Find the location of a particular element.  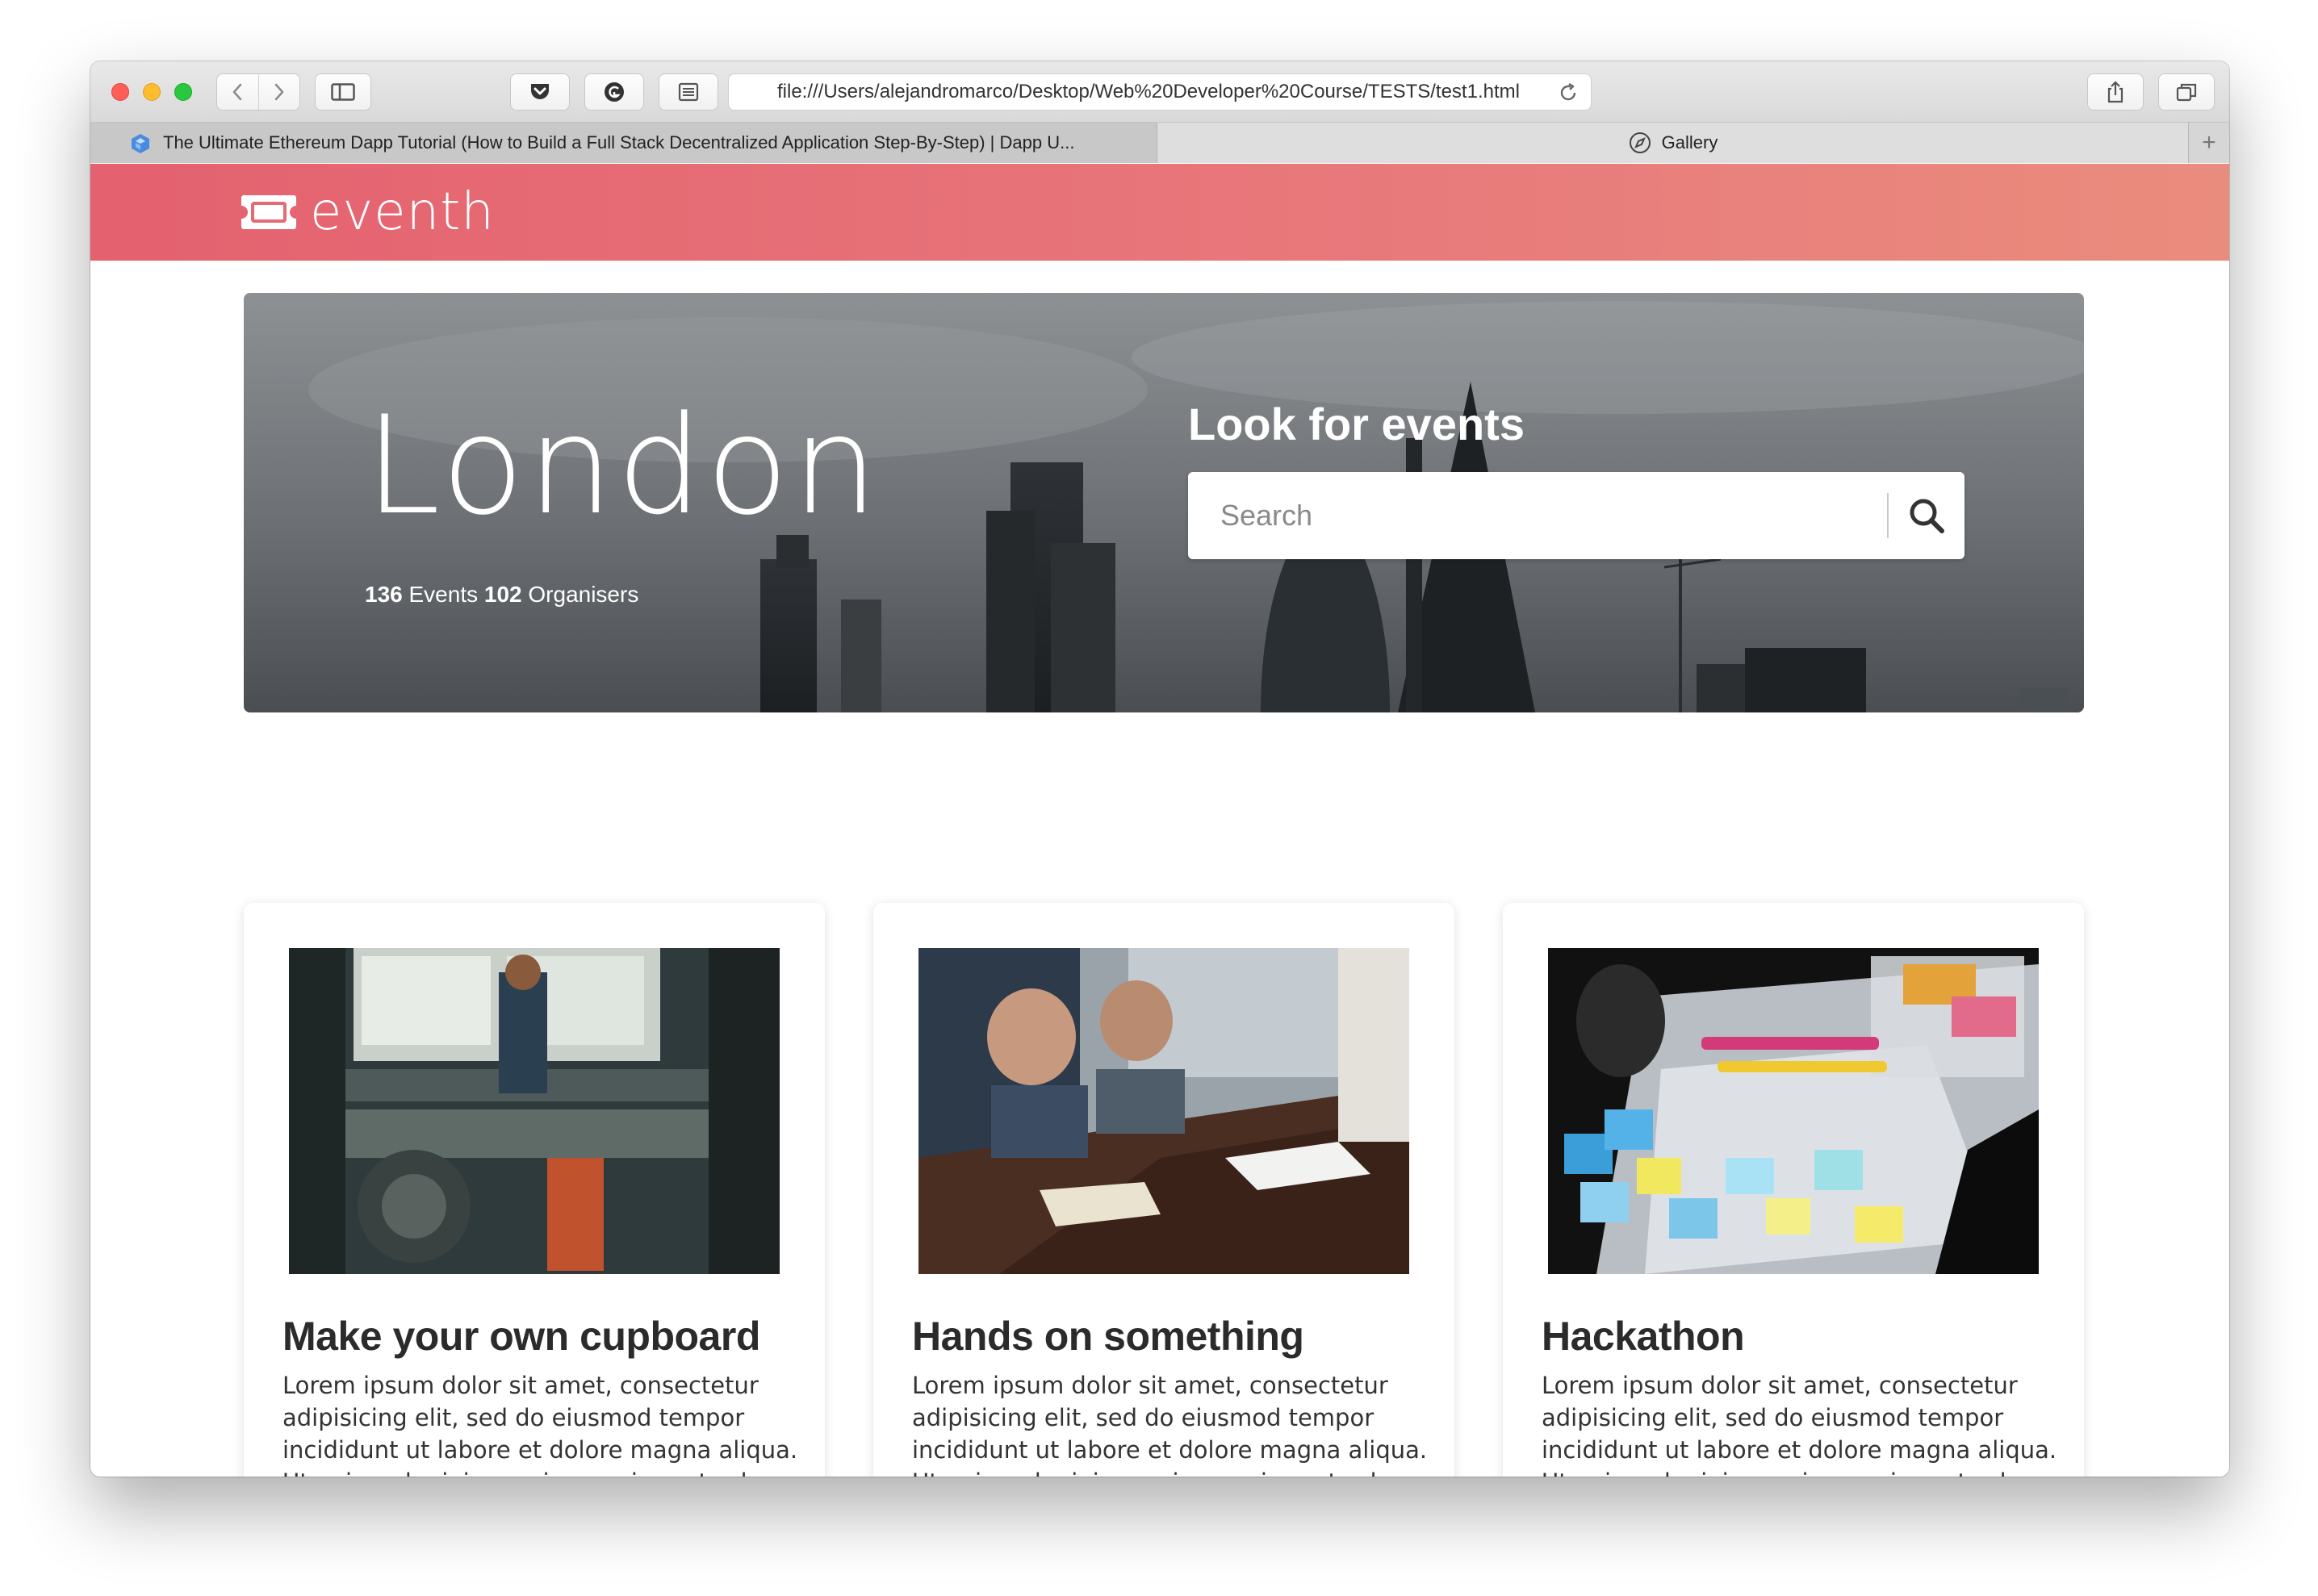

search-icon is located at coordinates (1927, 516).